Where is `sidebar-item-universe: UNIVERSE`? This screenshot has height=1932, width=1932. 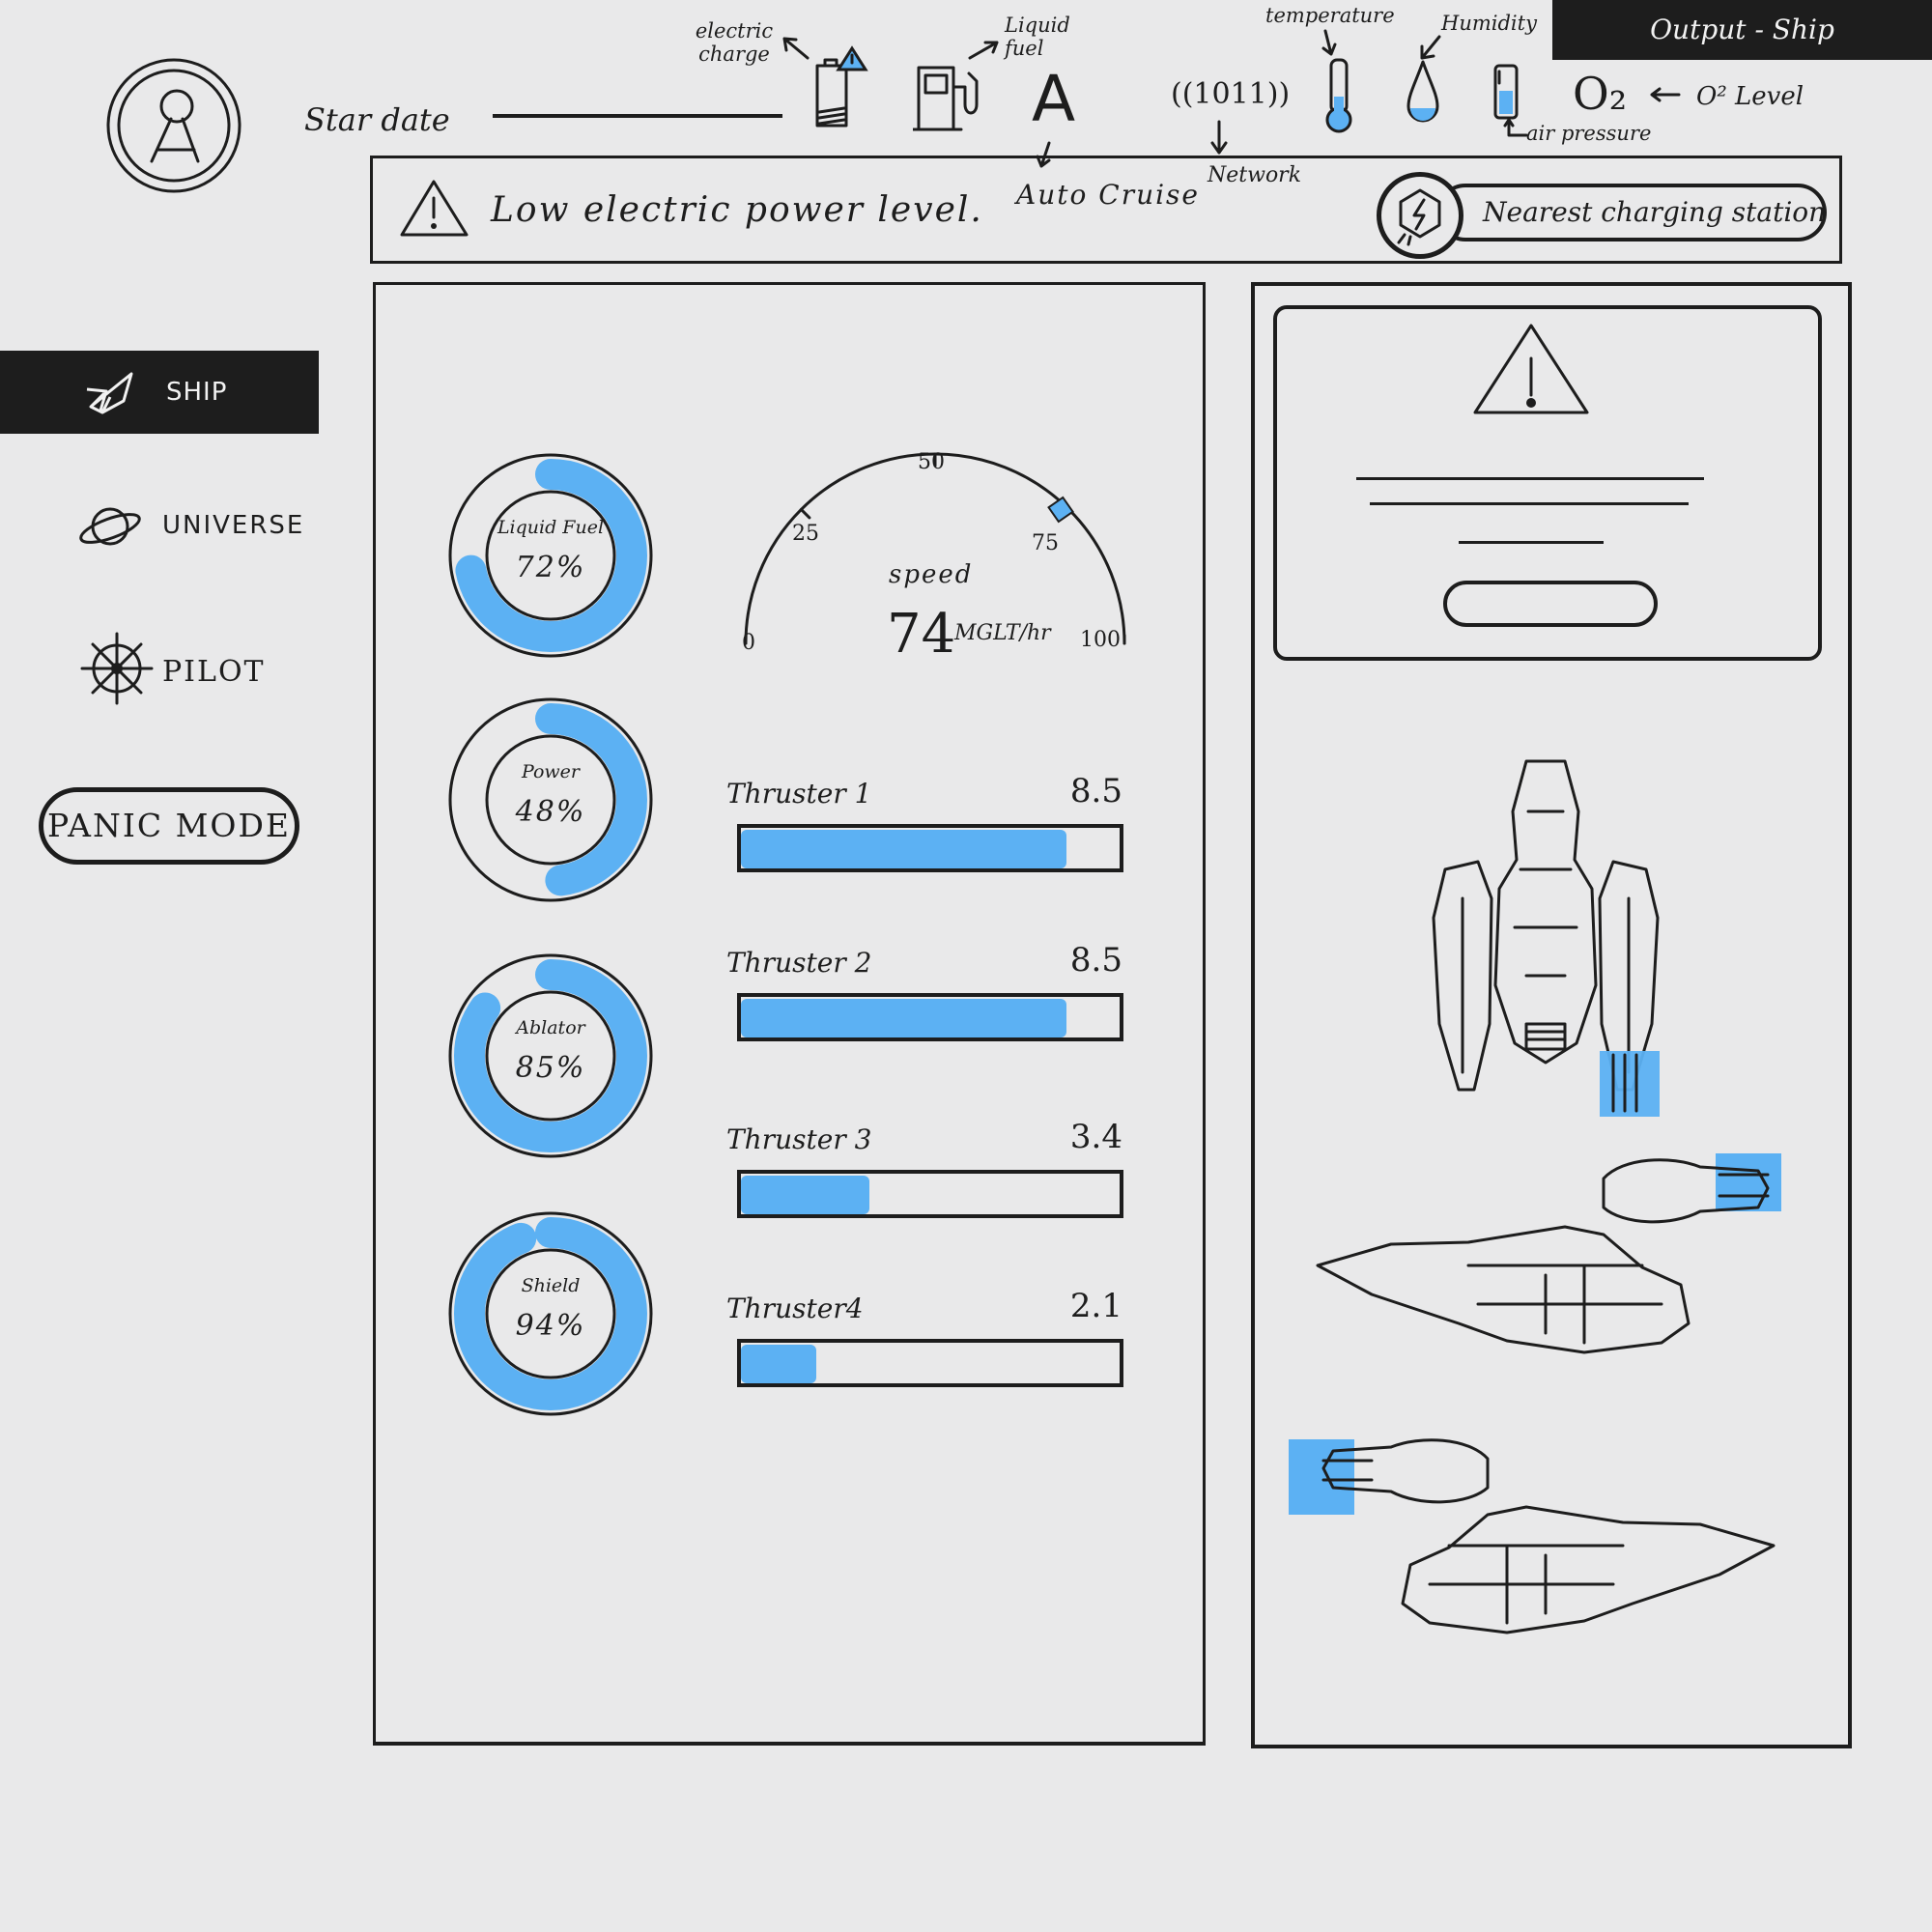
sidebar-item-universe: UNIVERSE is located at coordinates (159, 526).